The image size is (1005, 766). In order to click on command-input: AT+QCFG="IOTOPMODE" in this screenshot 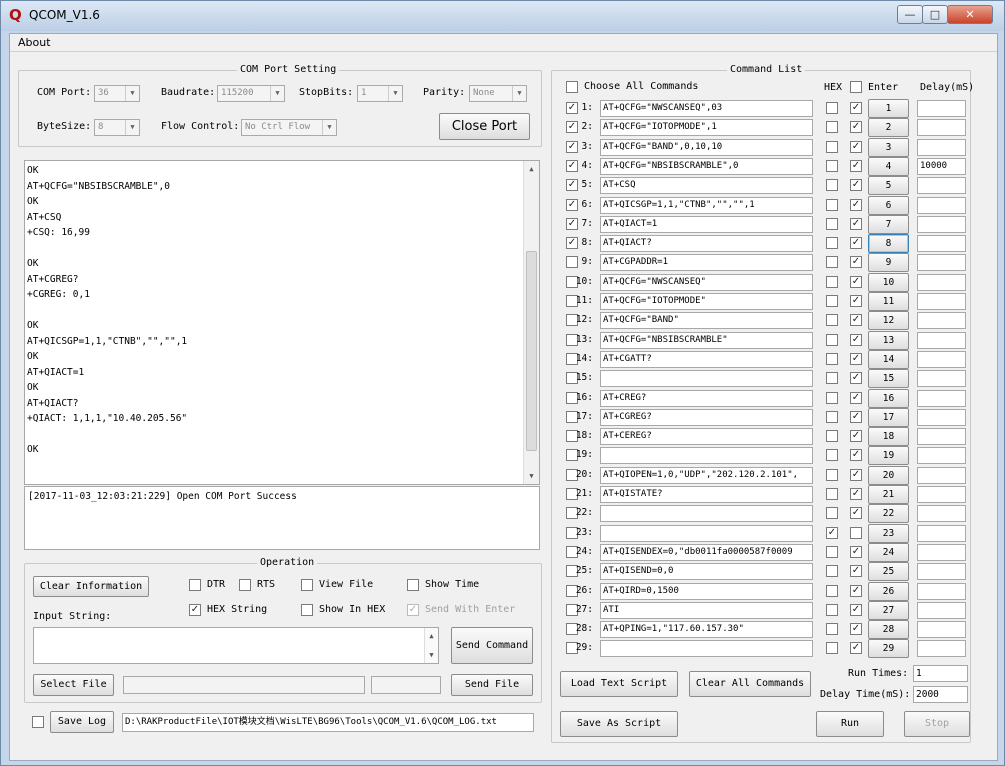, I will do `click(706, 301)`.